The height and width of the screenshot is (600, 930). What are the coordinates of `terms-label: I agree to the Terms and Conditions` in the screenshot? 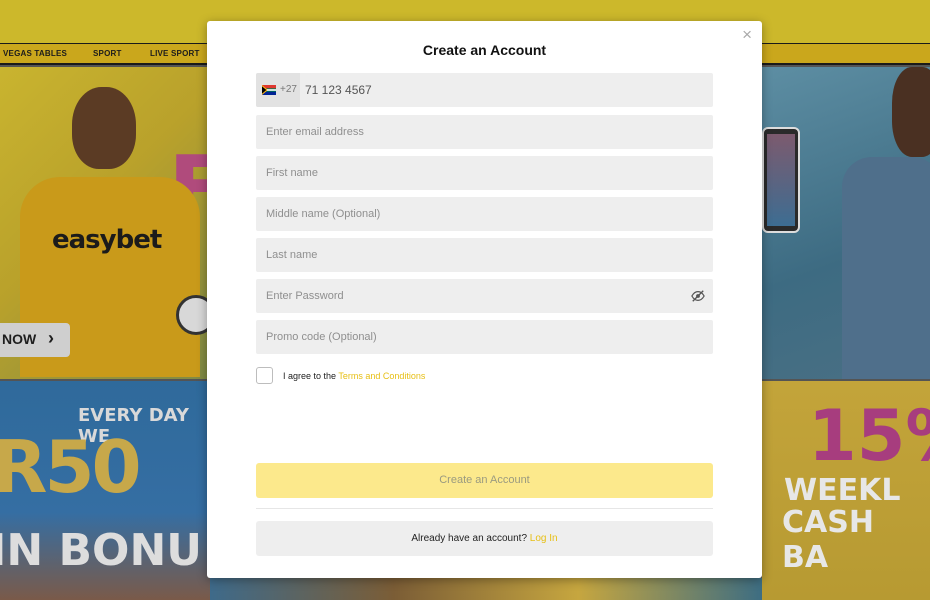 It's located at (354, 376).